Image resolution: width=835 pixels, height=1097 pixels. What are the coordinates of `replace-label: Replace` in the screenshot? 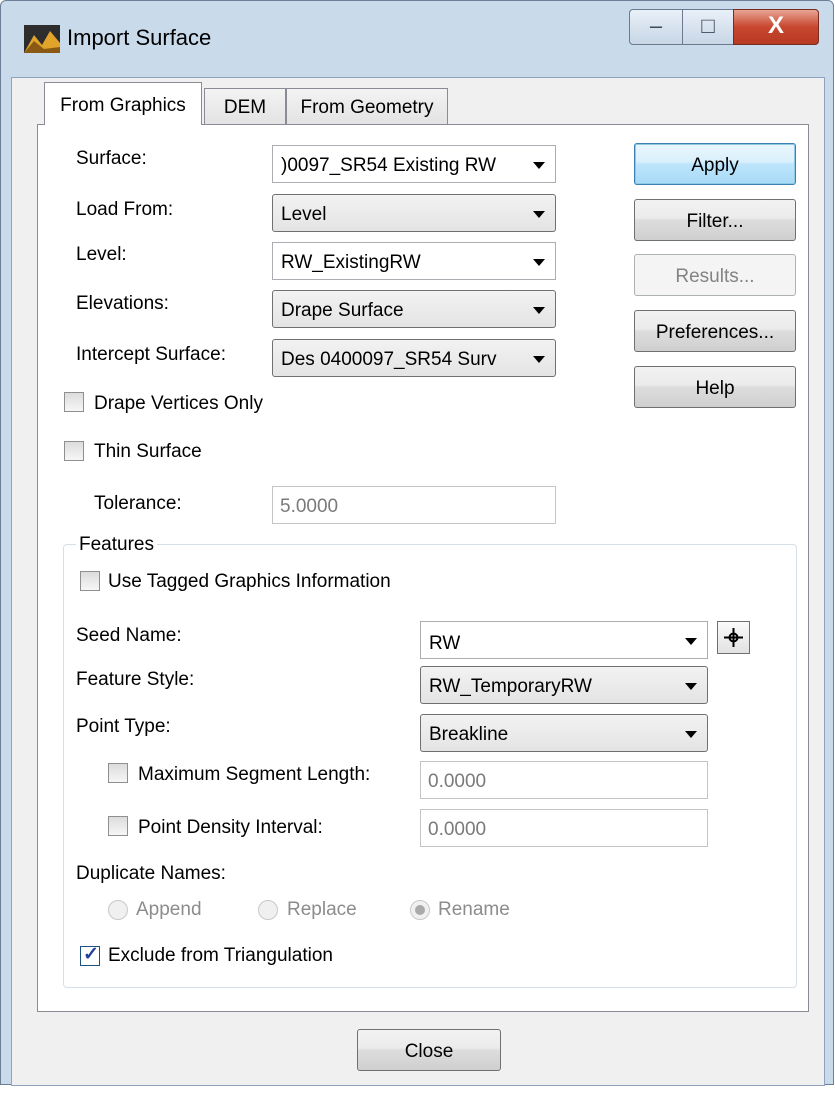 It's located at (322, 909).